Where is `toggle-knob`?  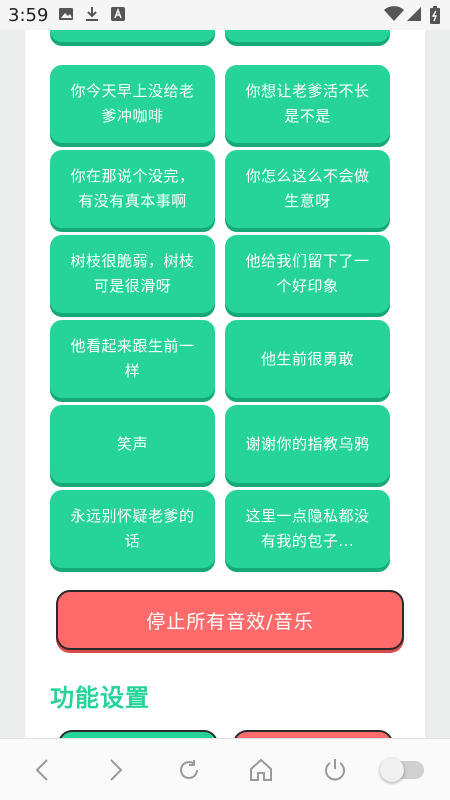
toggle-knob is located at coordinates (392, 770).